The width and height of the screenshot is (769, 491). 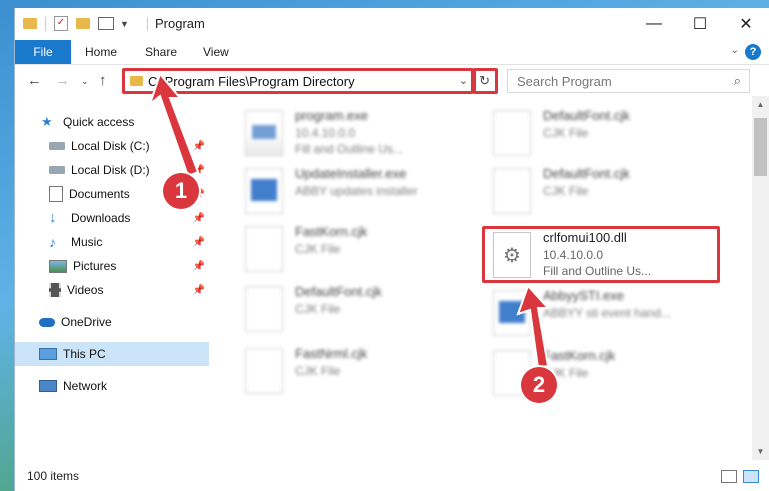 I want to click on sidebar-item-label: Documents, so click(x=99, y=194).